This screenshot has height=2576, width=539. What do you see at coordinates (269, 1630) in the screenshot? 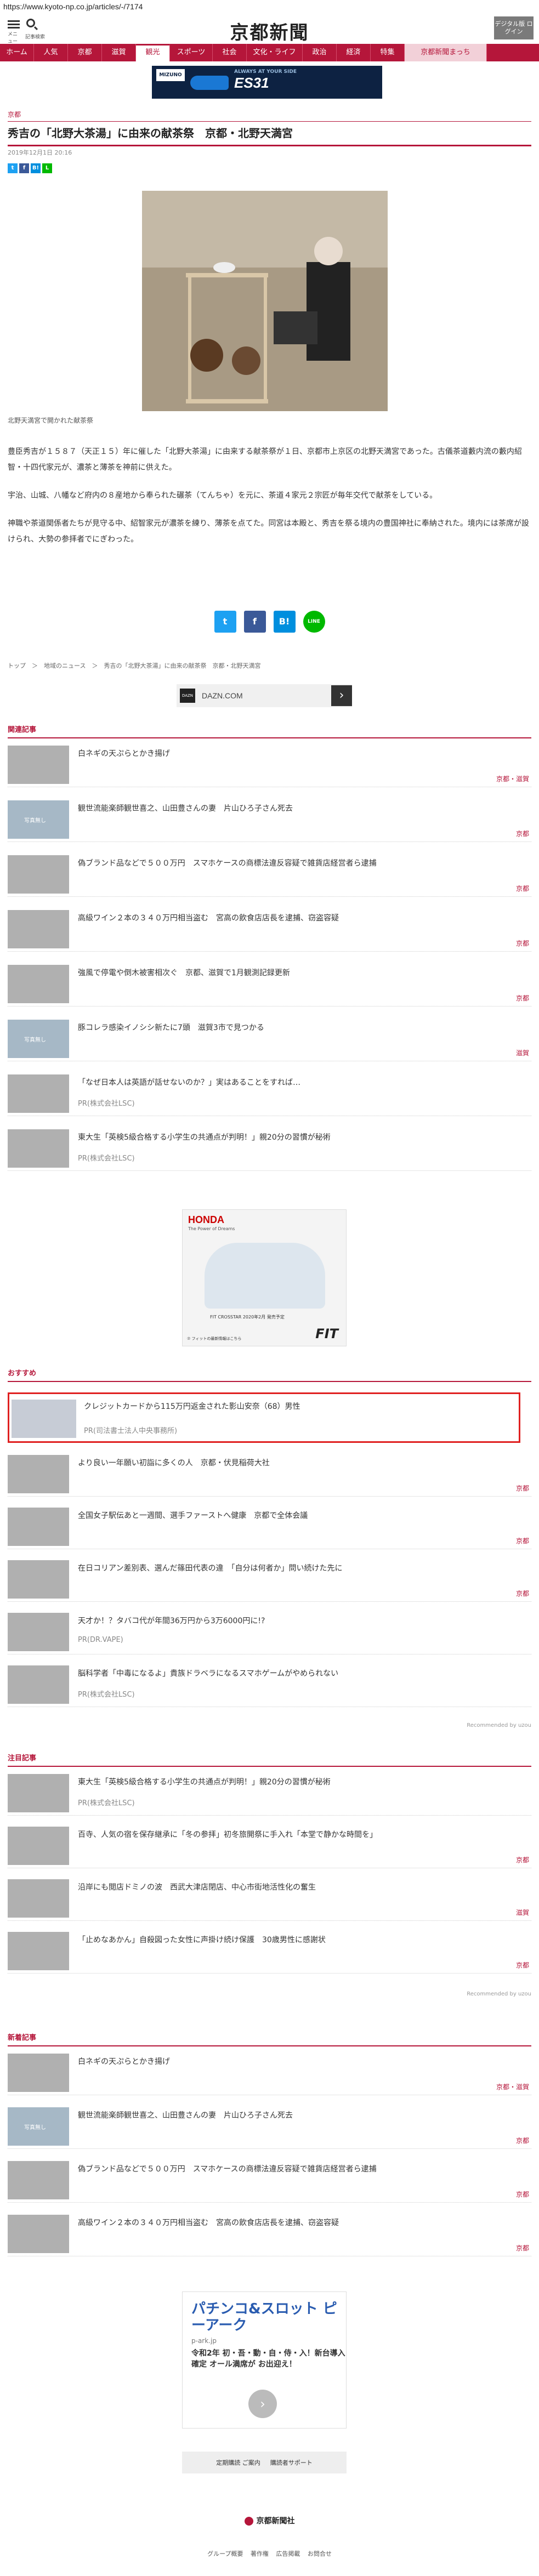
I see `list-item: 天才か！？タバコ代が年間36万円から3万6000円に!? PR(DR.VAPE)` at bounding box center [269, 1630].